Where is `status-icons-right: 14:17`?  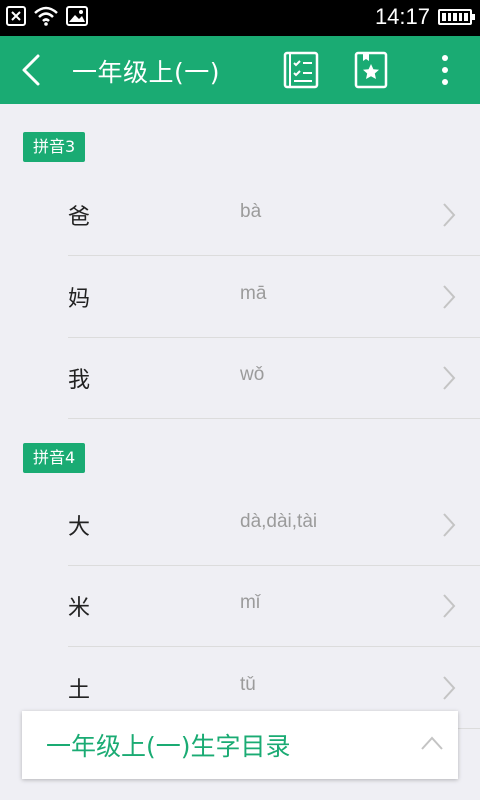
status-icons-right: 14:17 is located at coordinates (424, 17).